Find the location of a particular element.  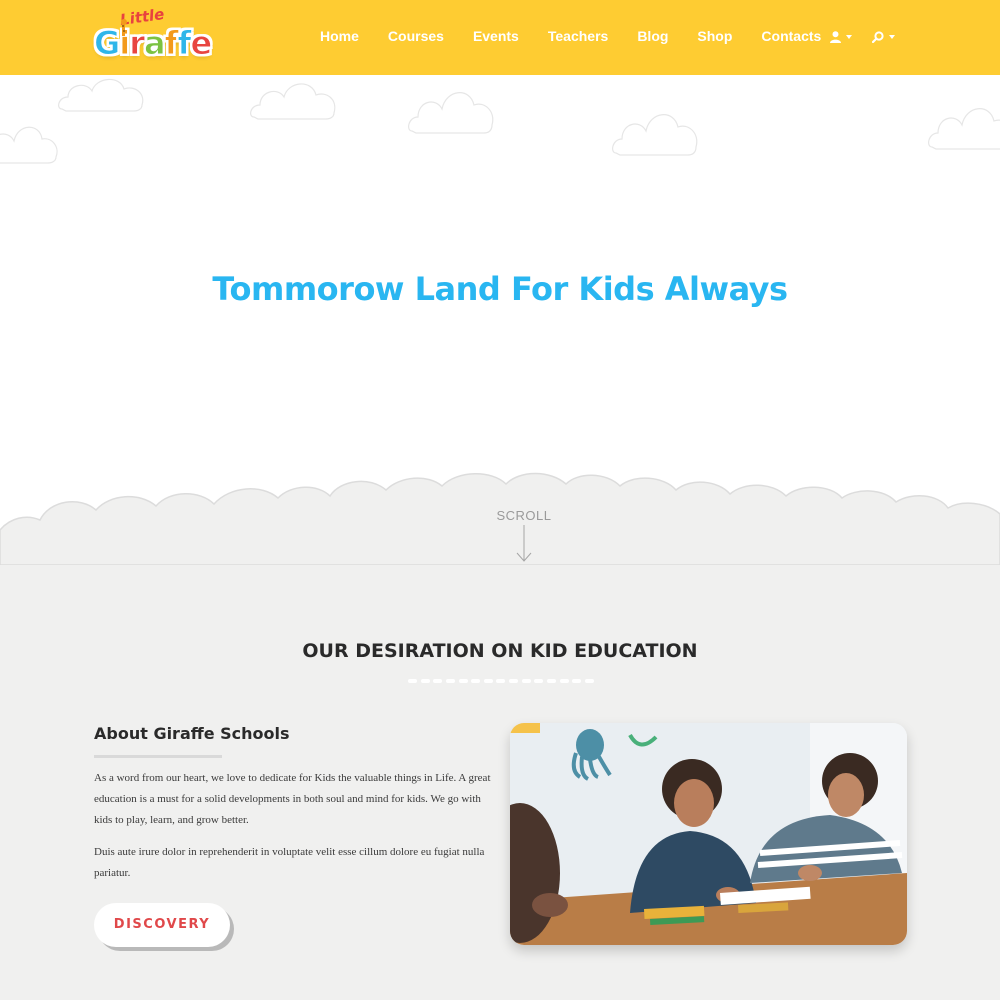

classroom-photo is located at coordinates (708, 834).